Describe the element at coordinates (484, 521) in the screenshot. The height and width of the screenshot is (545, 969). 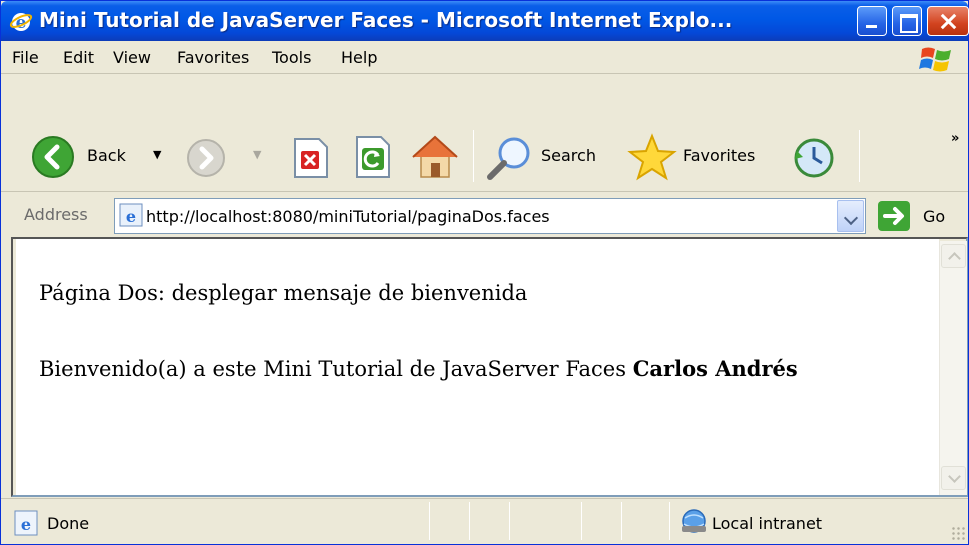
I see `status-bar` at that location.